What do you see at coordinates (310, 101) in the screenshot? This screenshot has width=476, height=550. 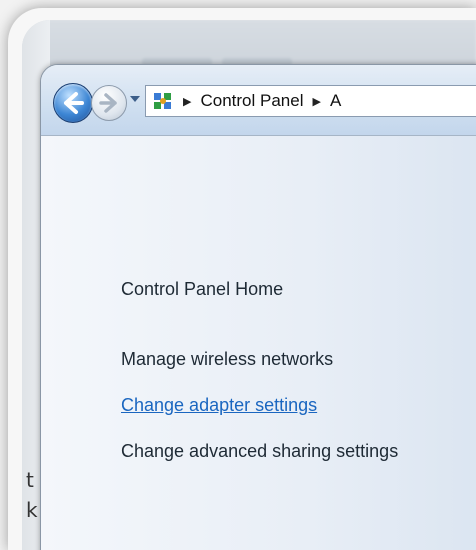 I see `address-bar: ▶ Control Panel ▶ A` at bounding box center [310, 101].